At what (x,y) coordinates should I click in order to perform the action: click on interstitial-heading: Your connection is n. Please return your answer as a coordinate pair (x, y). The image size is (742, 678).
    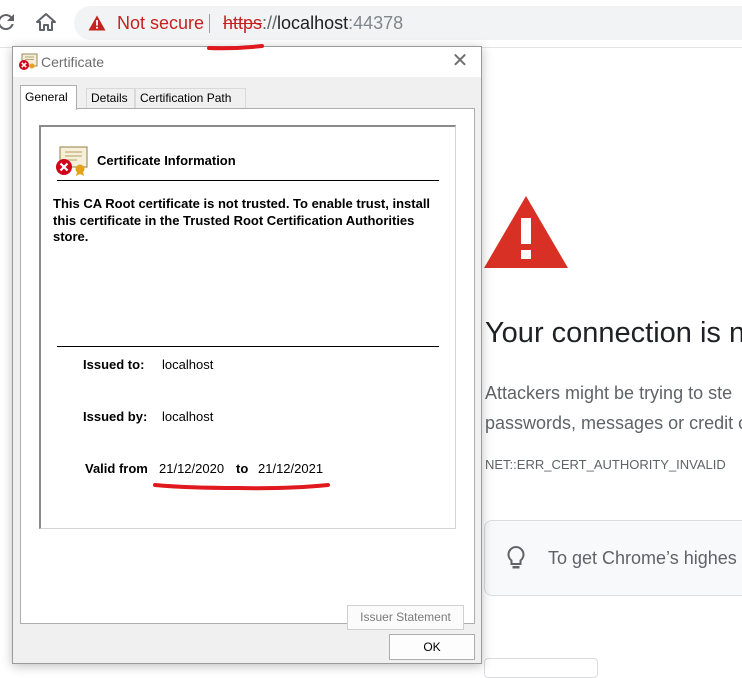
    Looking at the image, I should click on (613, 333).